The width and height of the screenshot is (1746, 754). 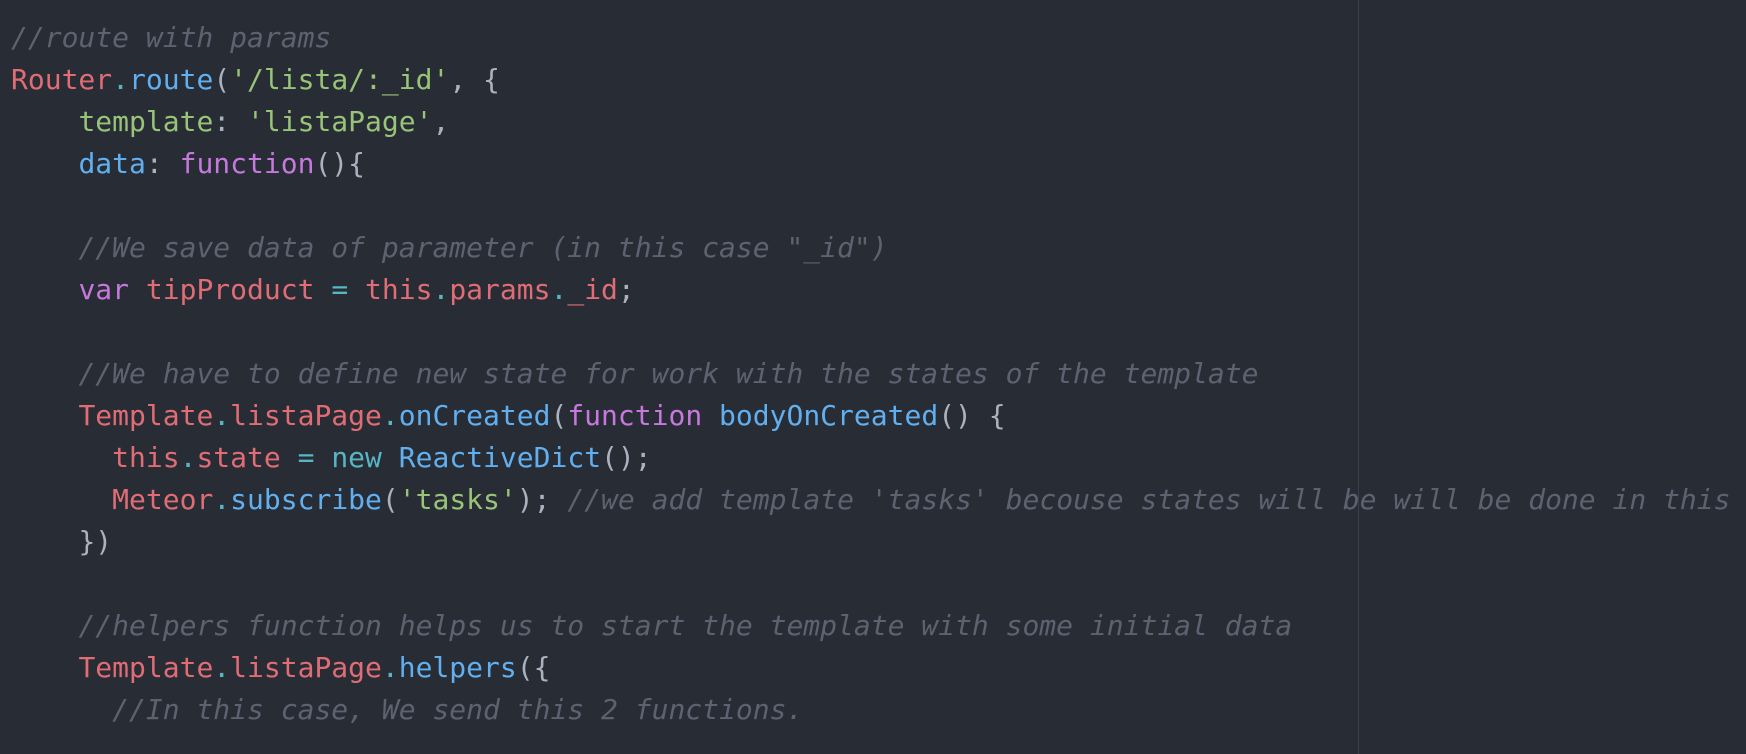 I want to click on string-token: '/lista/:_id', so click(x=340, y=79).